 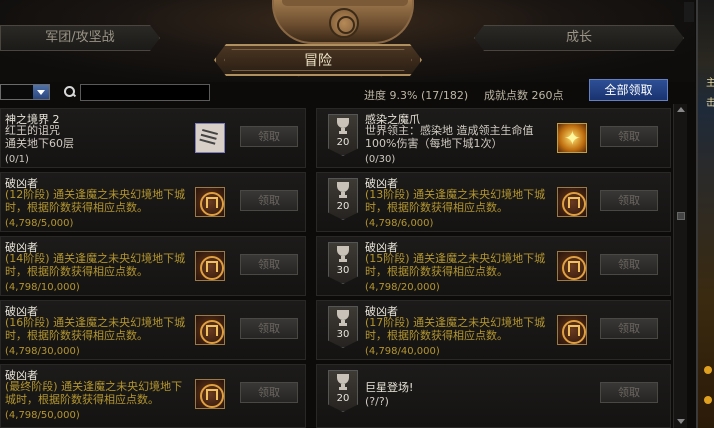 What do you see at coordinates (681, 421) in the screenshot?
I see `scroll-down-icon` at bounding box center [681, 421].